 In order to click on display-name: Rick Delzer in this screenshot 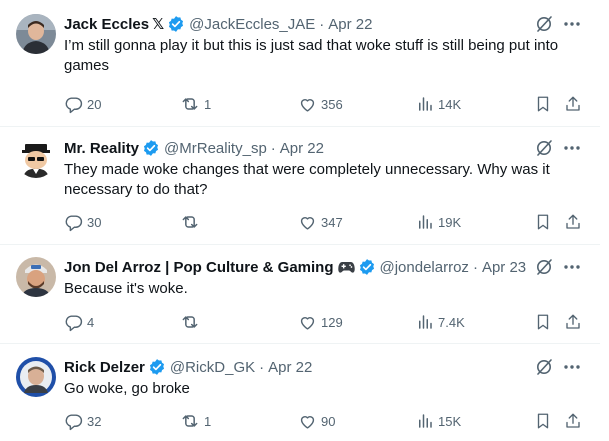, I will do `click(104, 367)`.